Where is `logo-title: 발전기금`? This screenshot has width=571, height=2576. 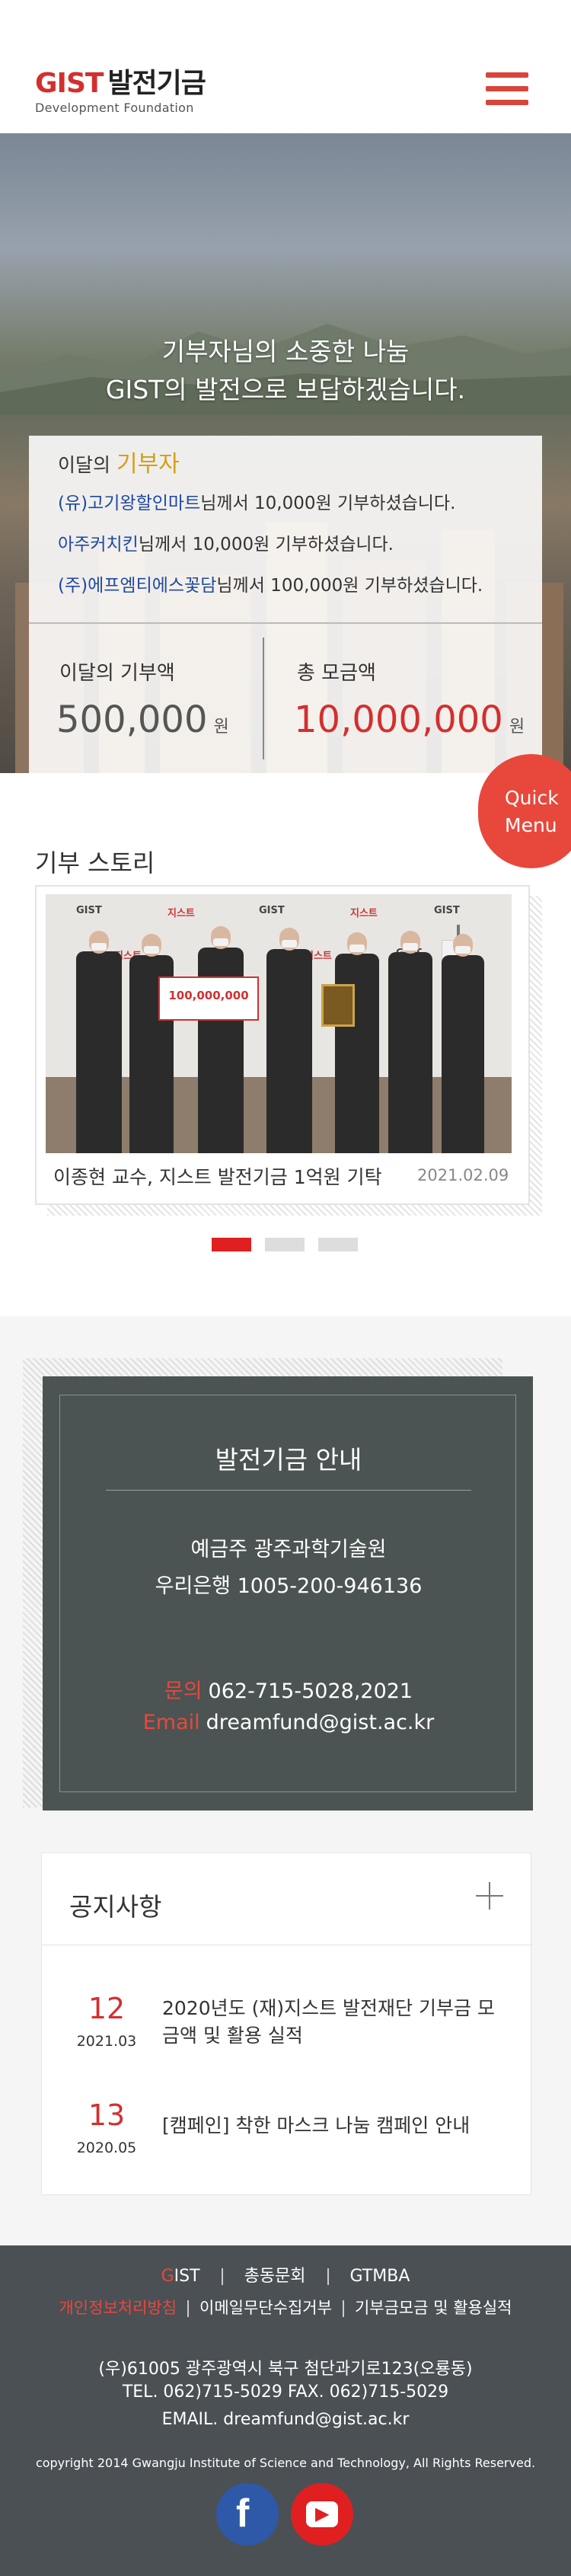 logo-title: 발전기금 is located at coordinates (156, 83).